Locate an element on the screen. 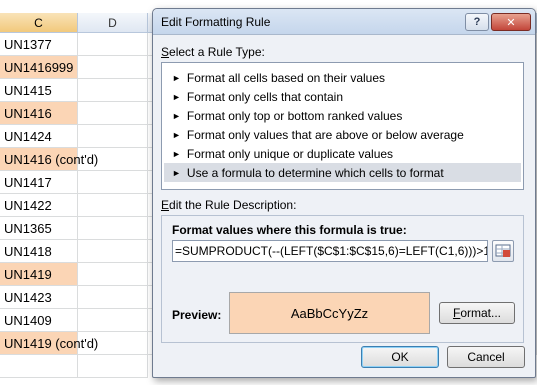  rule-type-label: Format only cells that contain is located at coordinates (264, 96).